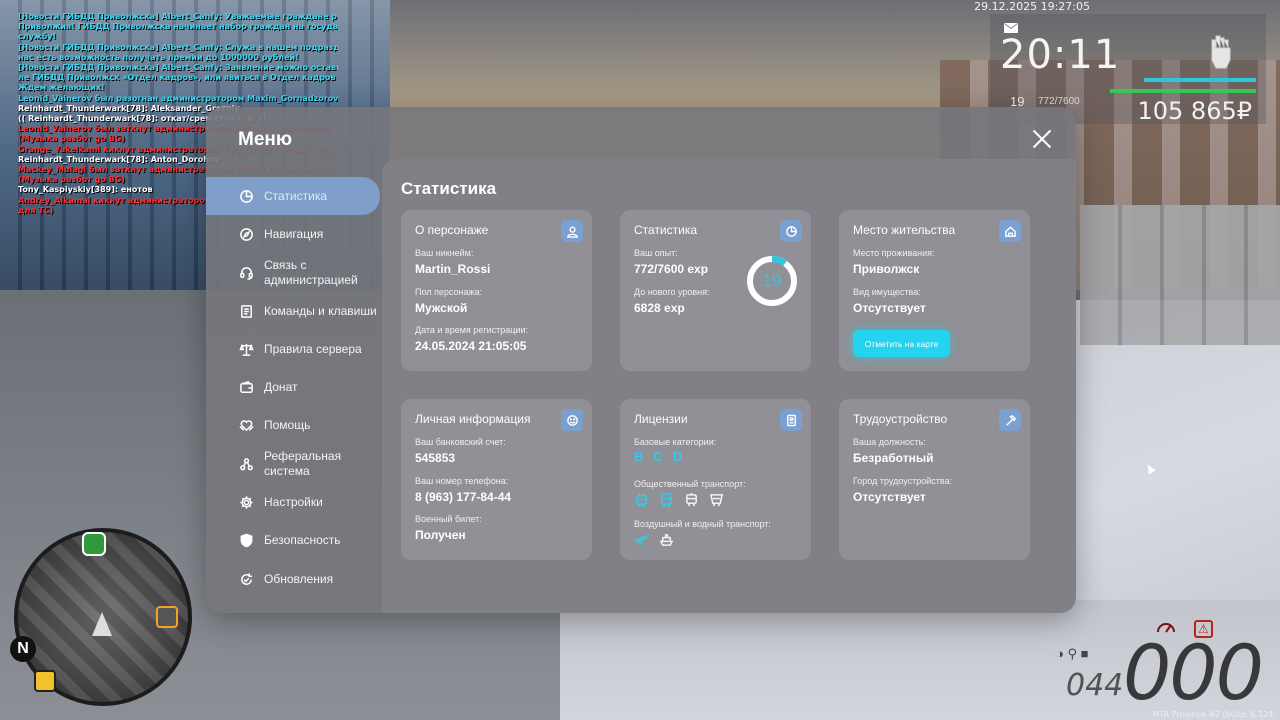 This screenshot has height=720, width=1280. What do you see at coordinates (313, 348) in the screenshot?
I see `sidebar-item-label: Правила сервера` at bounding box center [313, 348].